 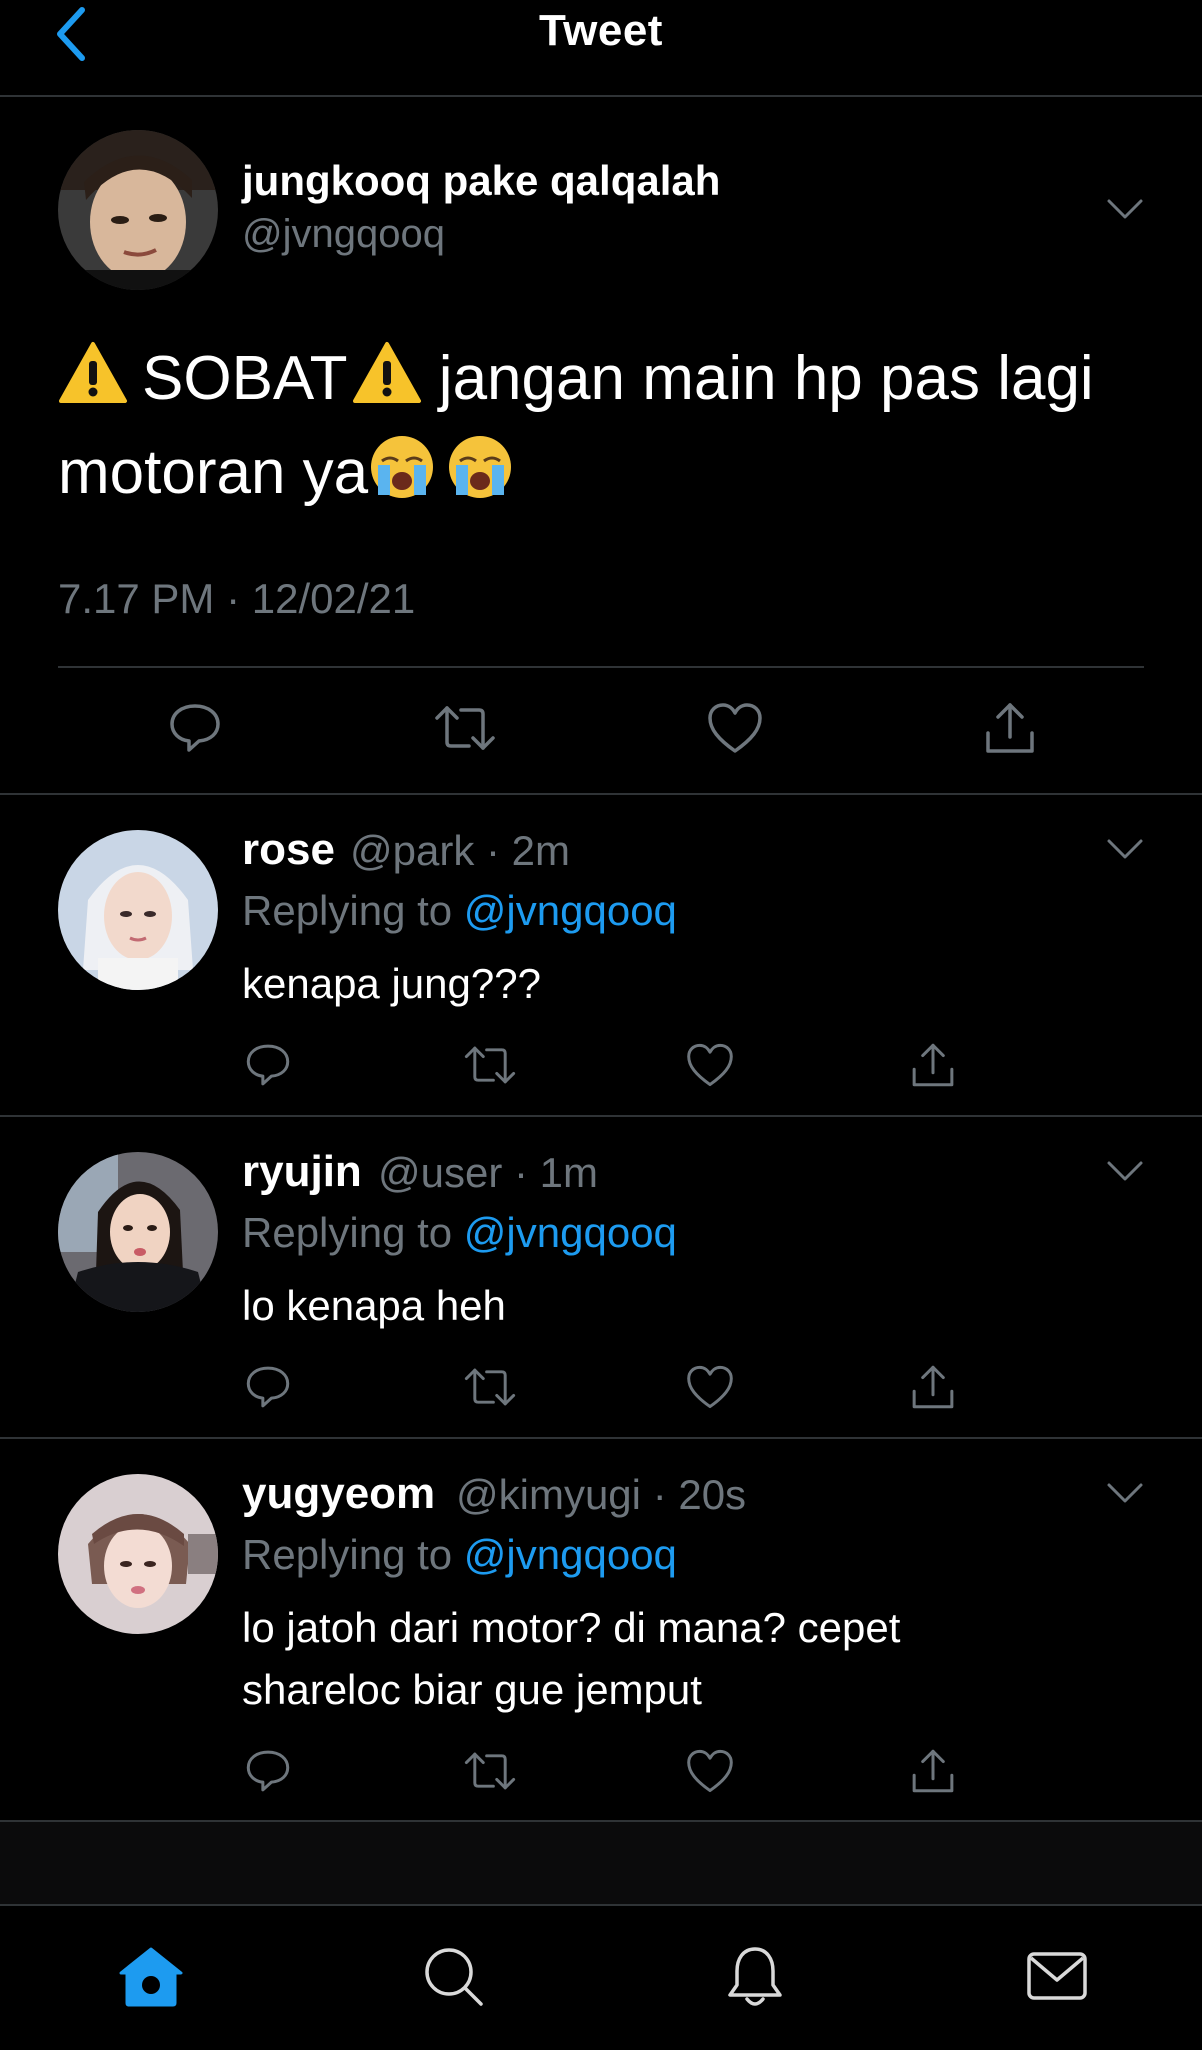 What do you see at coordinates (601, 667) in the screenshot?
I see `divider` at bounding box center [601, 667].